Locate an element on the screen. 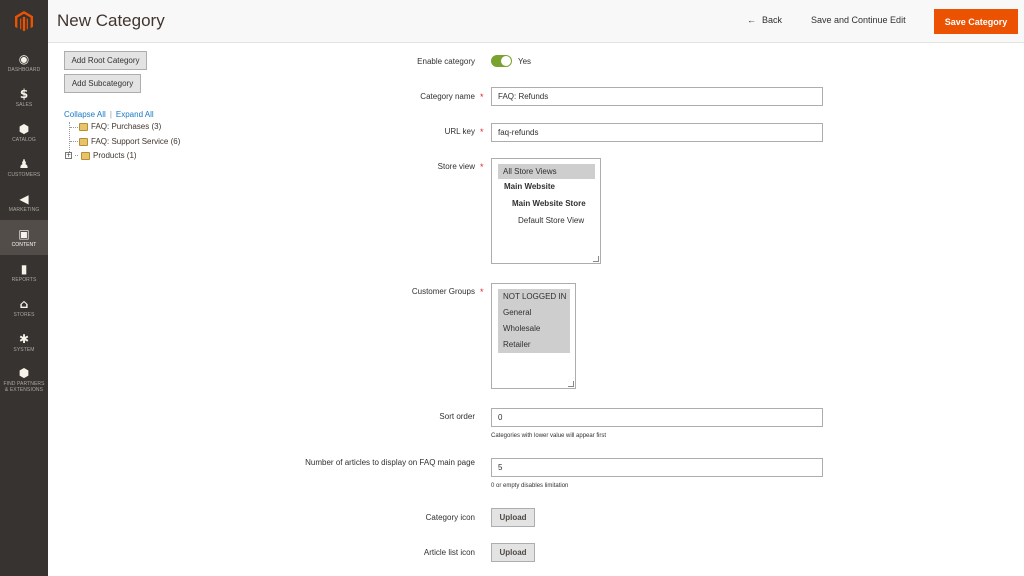  sidebar-item-sales: $ SALES is located at coordinates (24, 97).